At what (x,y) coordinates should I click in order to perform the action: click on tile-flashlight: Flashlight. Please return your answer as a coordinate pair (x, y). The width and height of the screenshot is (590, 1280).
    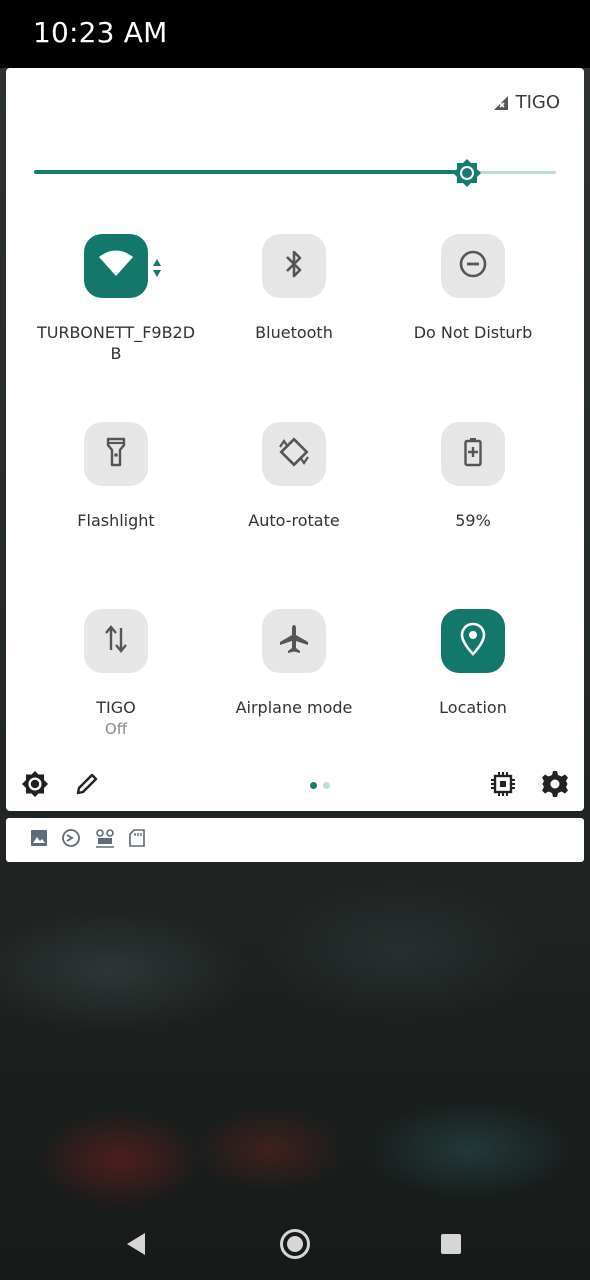
    Looking at the image, I should click on (116, 476).